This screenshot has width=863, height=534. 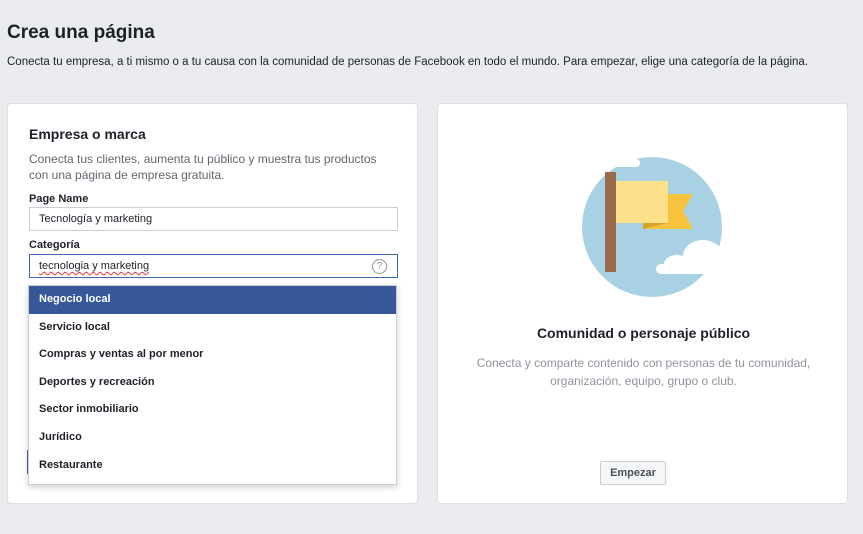 I want to click on category-input: tecnologia y marketing ?, so click(x=213, y=266).